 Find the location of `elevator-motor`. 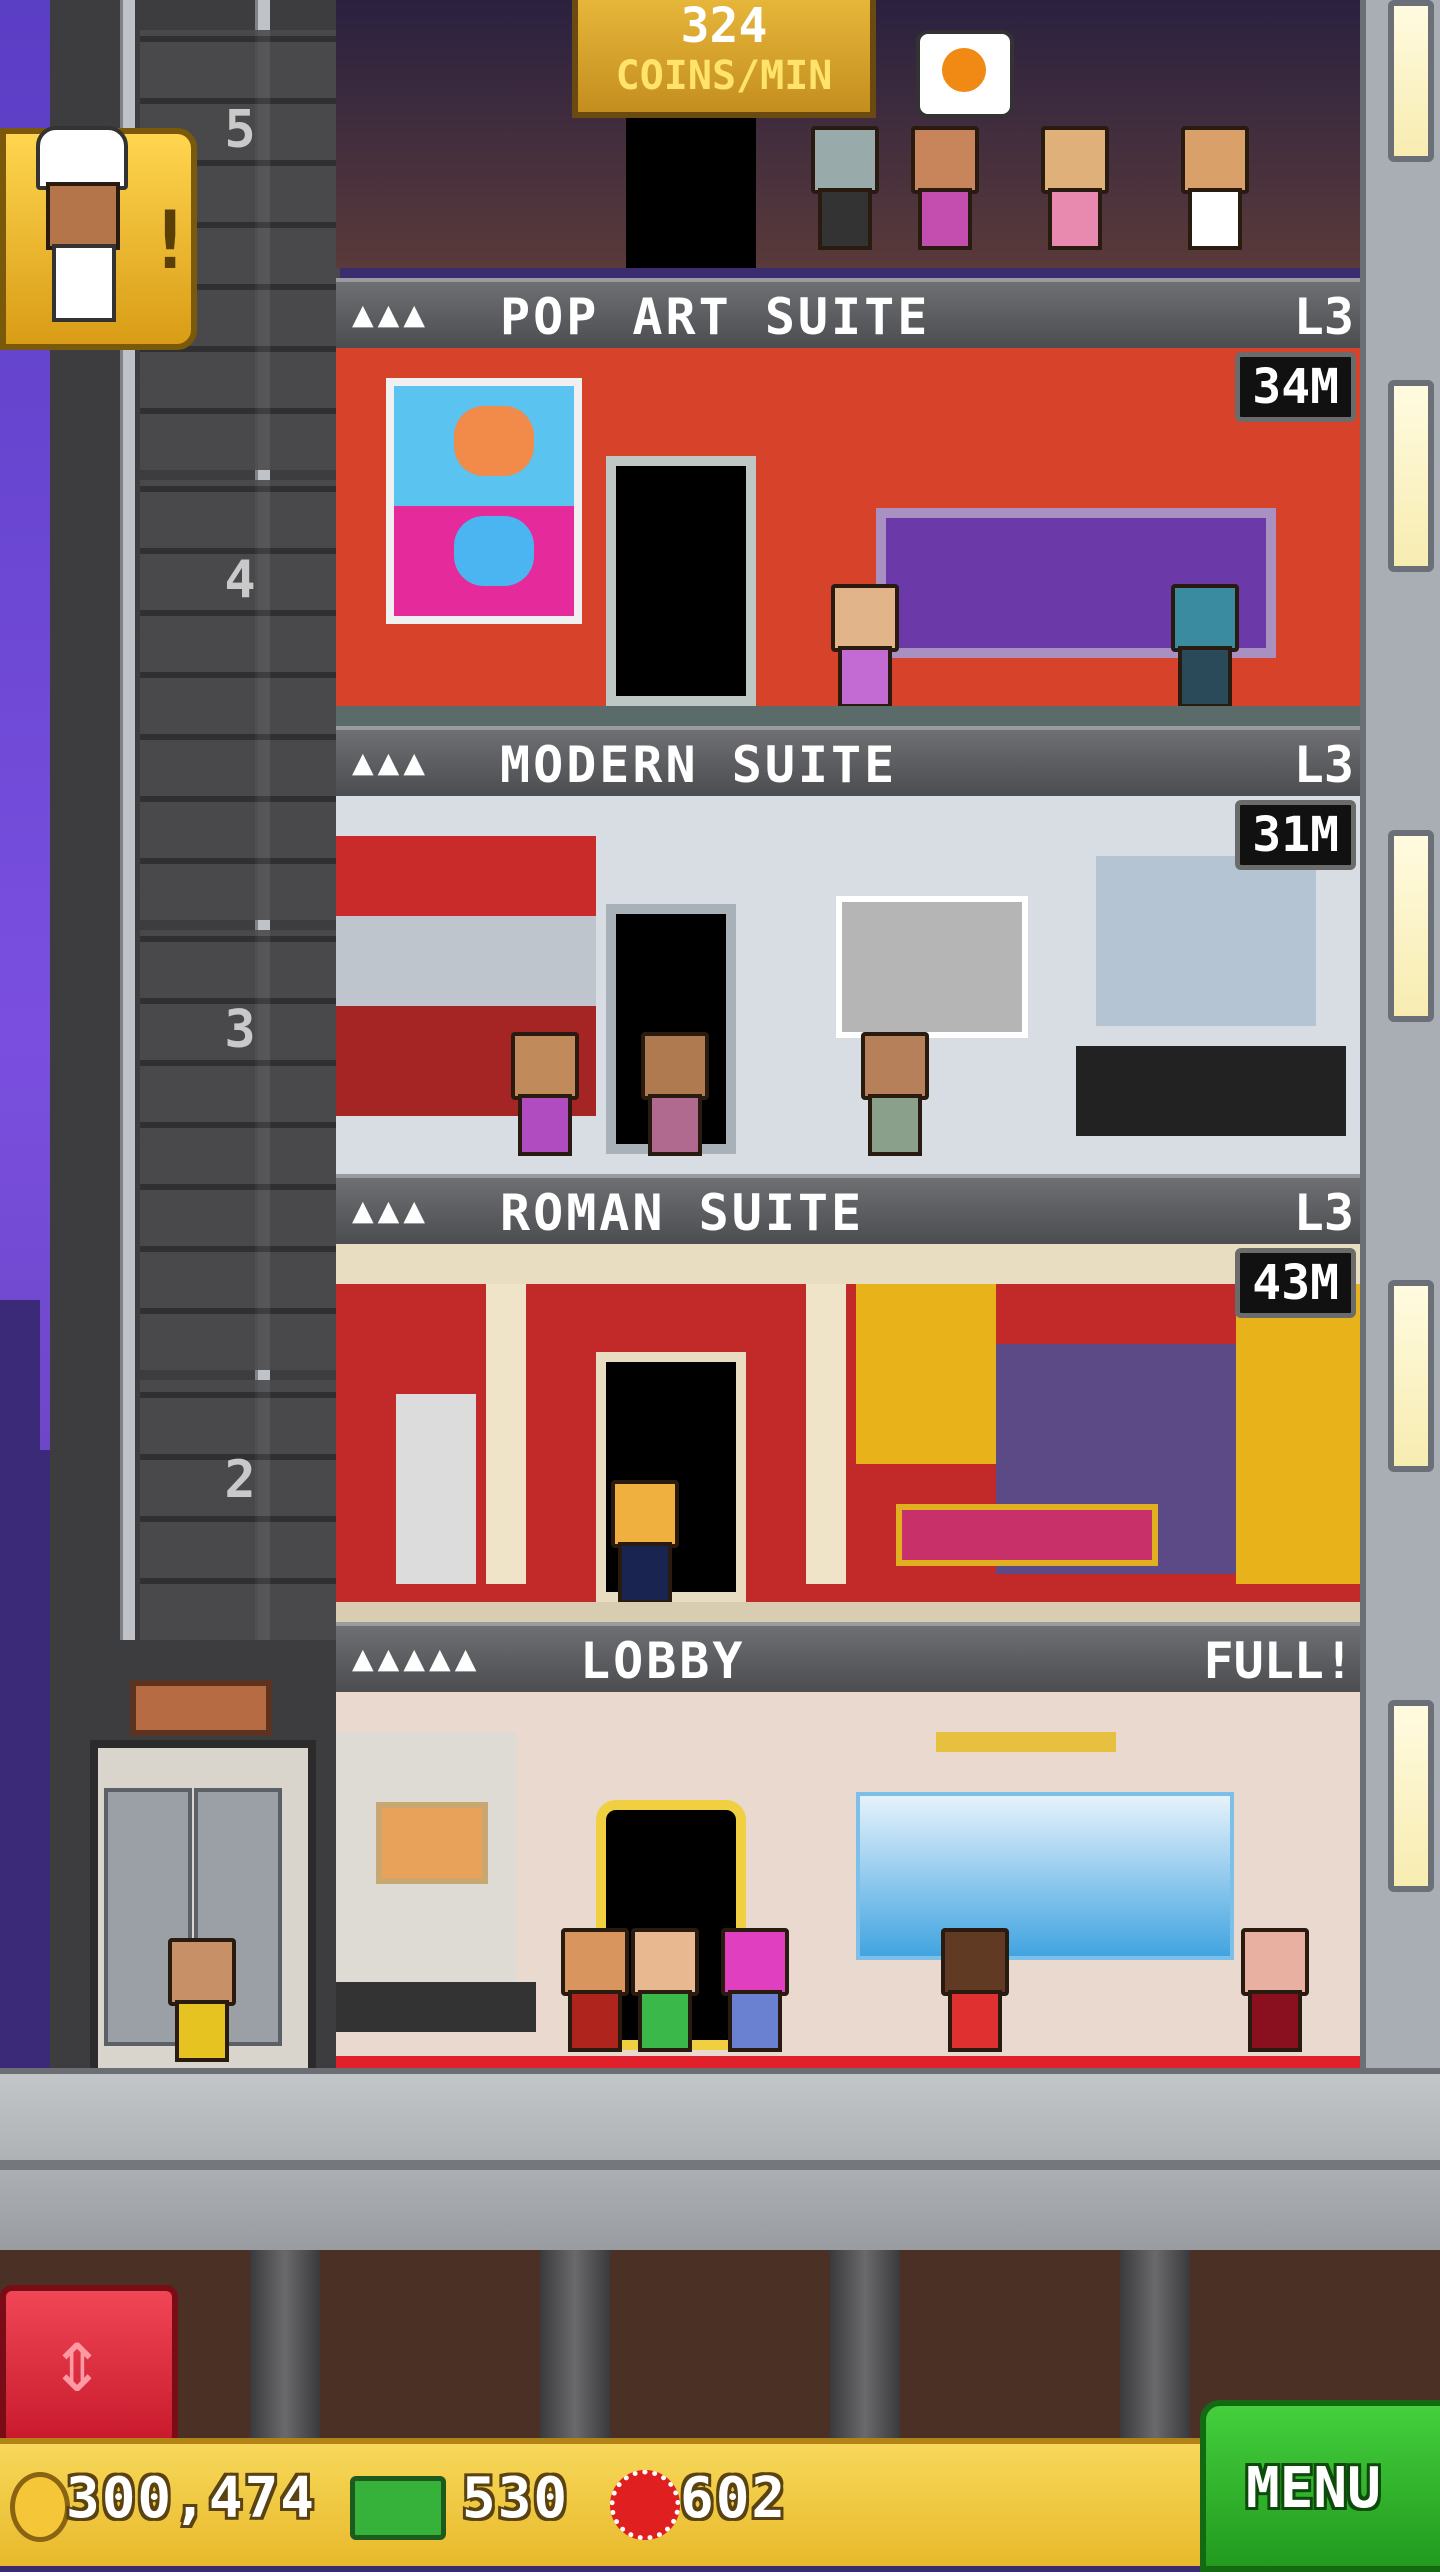

elevator-motor is located at coordinates (201, 1708).